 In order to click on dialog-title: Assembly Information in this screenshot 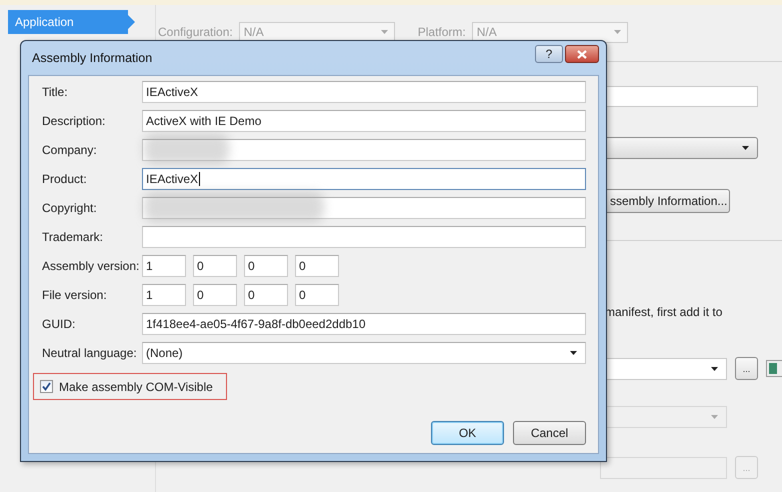, I will do `click(92, 58)`.